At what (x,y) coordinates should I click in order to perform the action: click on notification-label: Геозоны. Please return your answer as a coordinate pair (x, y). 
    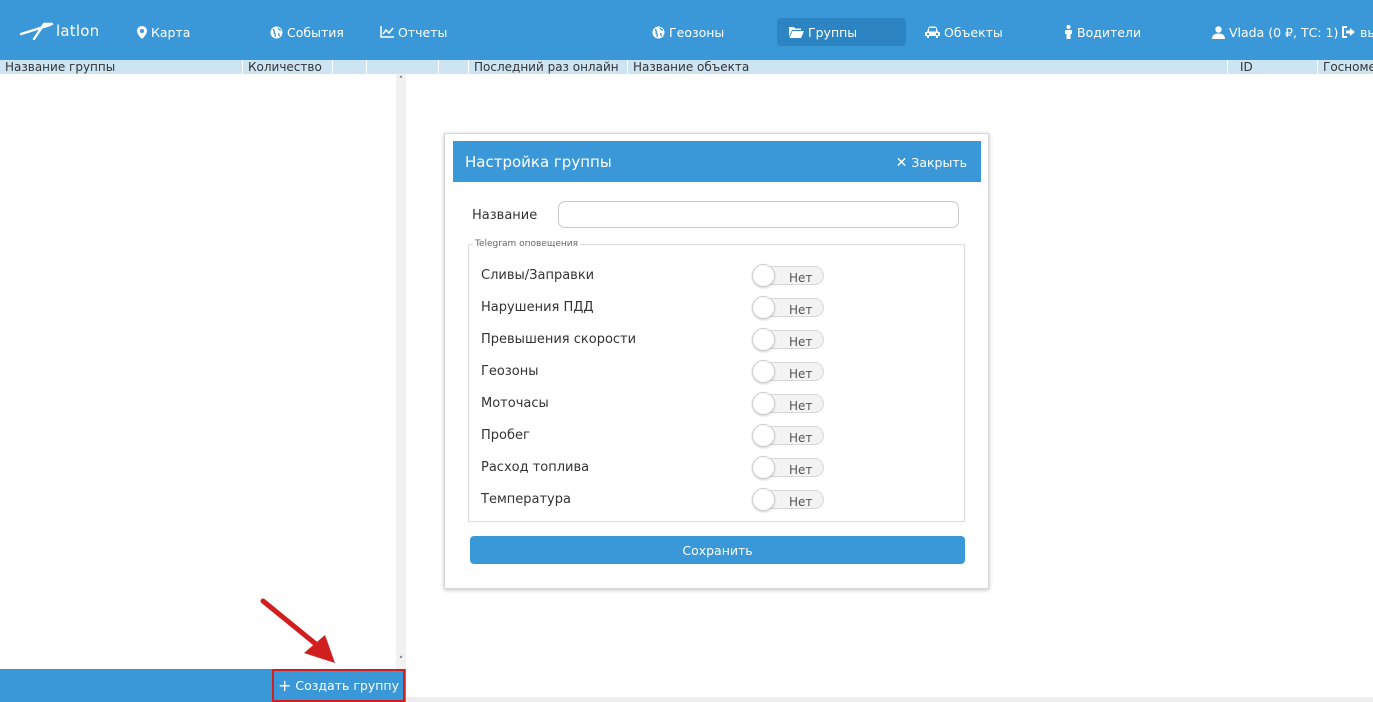
    Looking at the image, I should click on (510, 371).